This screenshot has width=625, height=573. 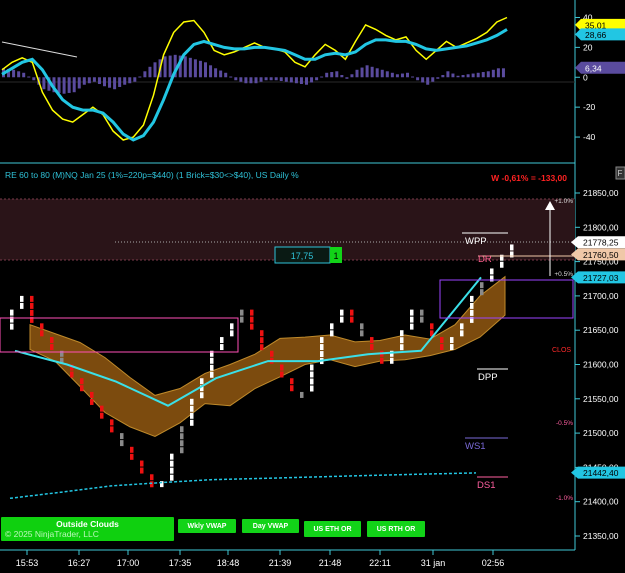 What do you see at coordinates (506, 299) in the screenshot?
I see `opening-range-box-right` at bounding box center [506, 299].